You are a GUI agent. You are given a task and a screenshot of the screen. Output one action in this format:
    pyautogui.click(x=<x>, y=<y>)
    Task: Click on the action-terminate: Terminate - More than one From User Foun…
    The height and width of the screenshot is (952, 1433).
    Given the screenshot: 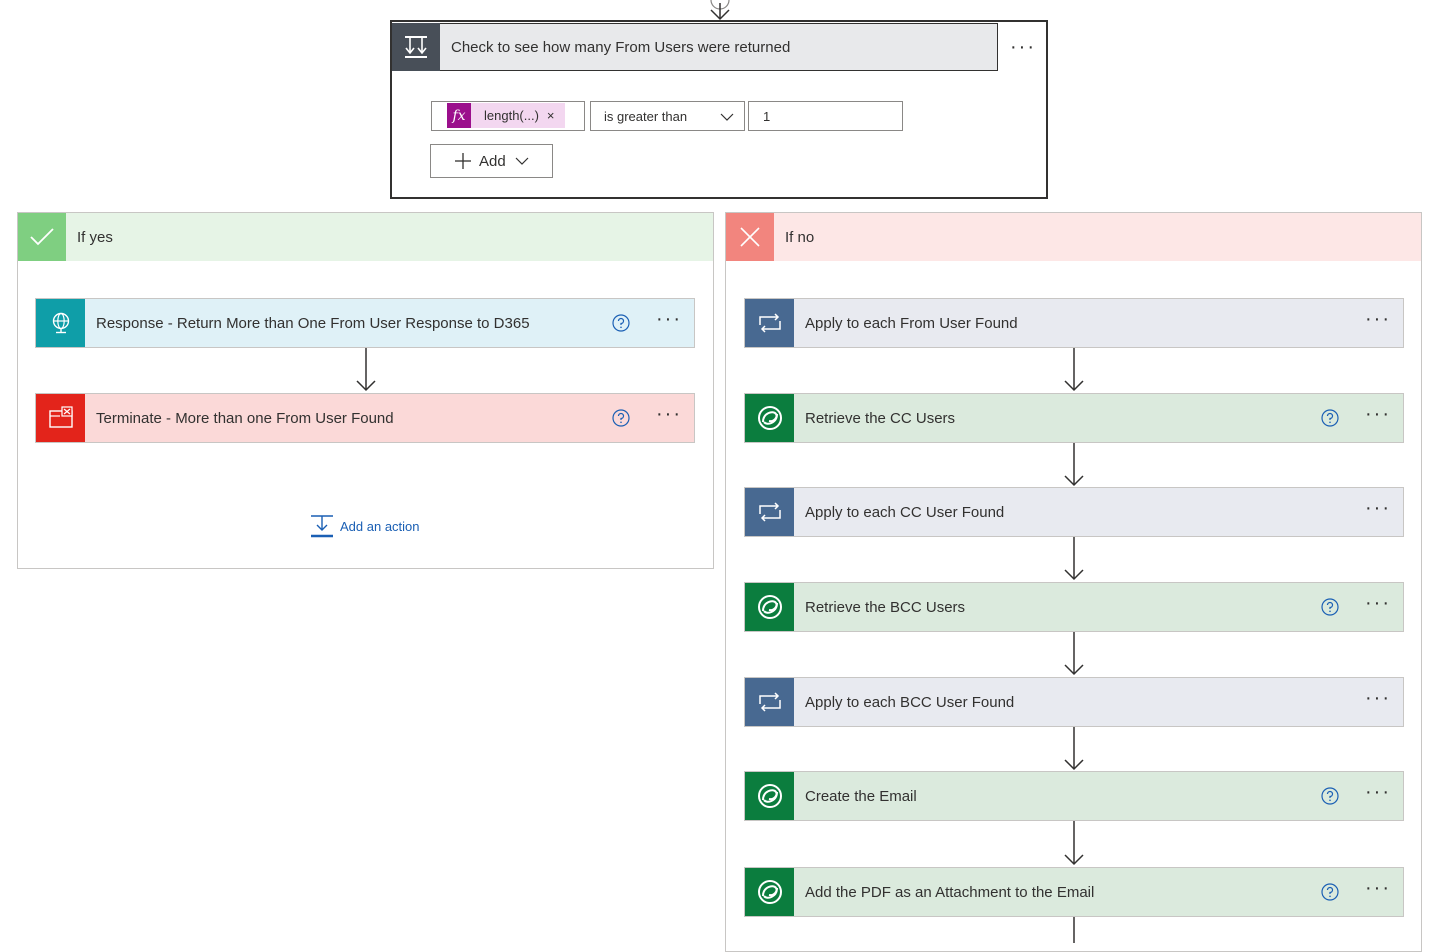 What is the action you would take?
    pyautogui.click(x=365, y=418)
    